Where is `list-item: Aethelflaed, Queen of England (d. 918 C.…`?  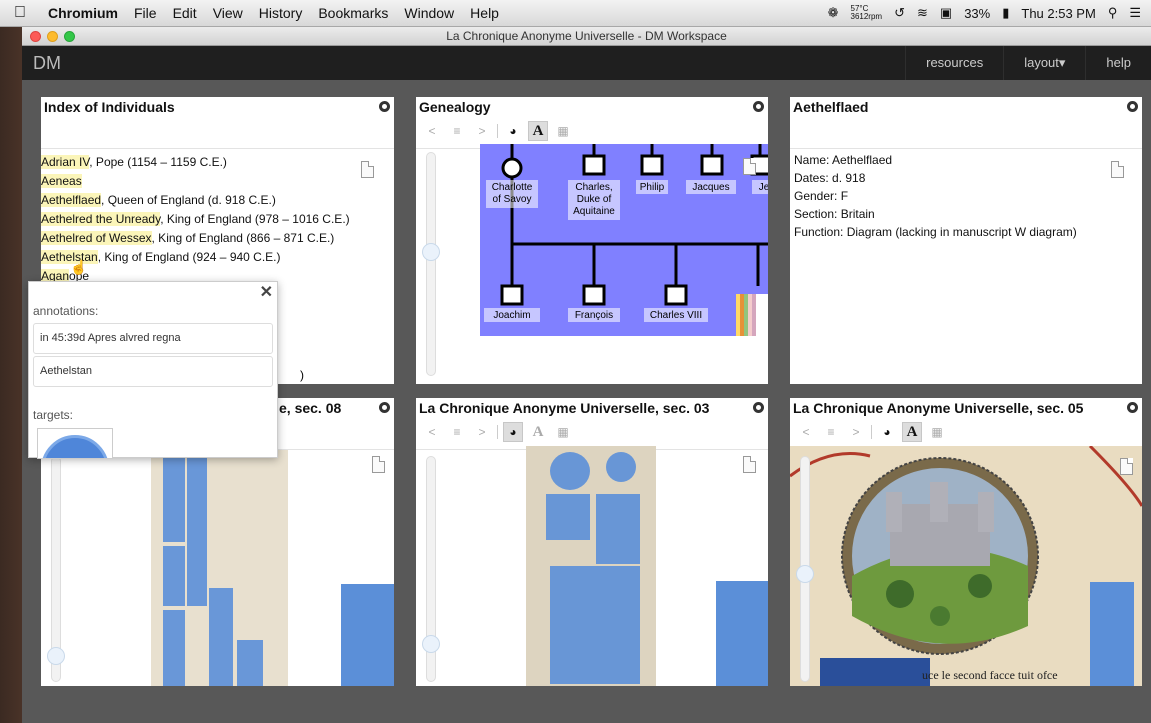 list-item: Aethelflaed, Queen of England (d. 918 C.… is located at coordinates (195, 200).